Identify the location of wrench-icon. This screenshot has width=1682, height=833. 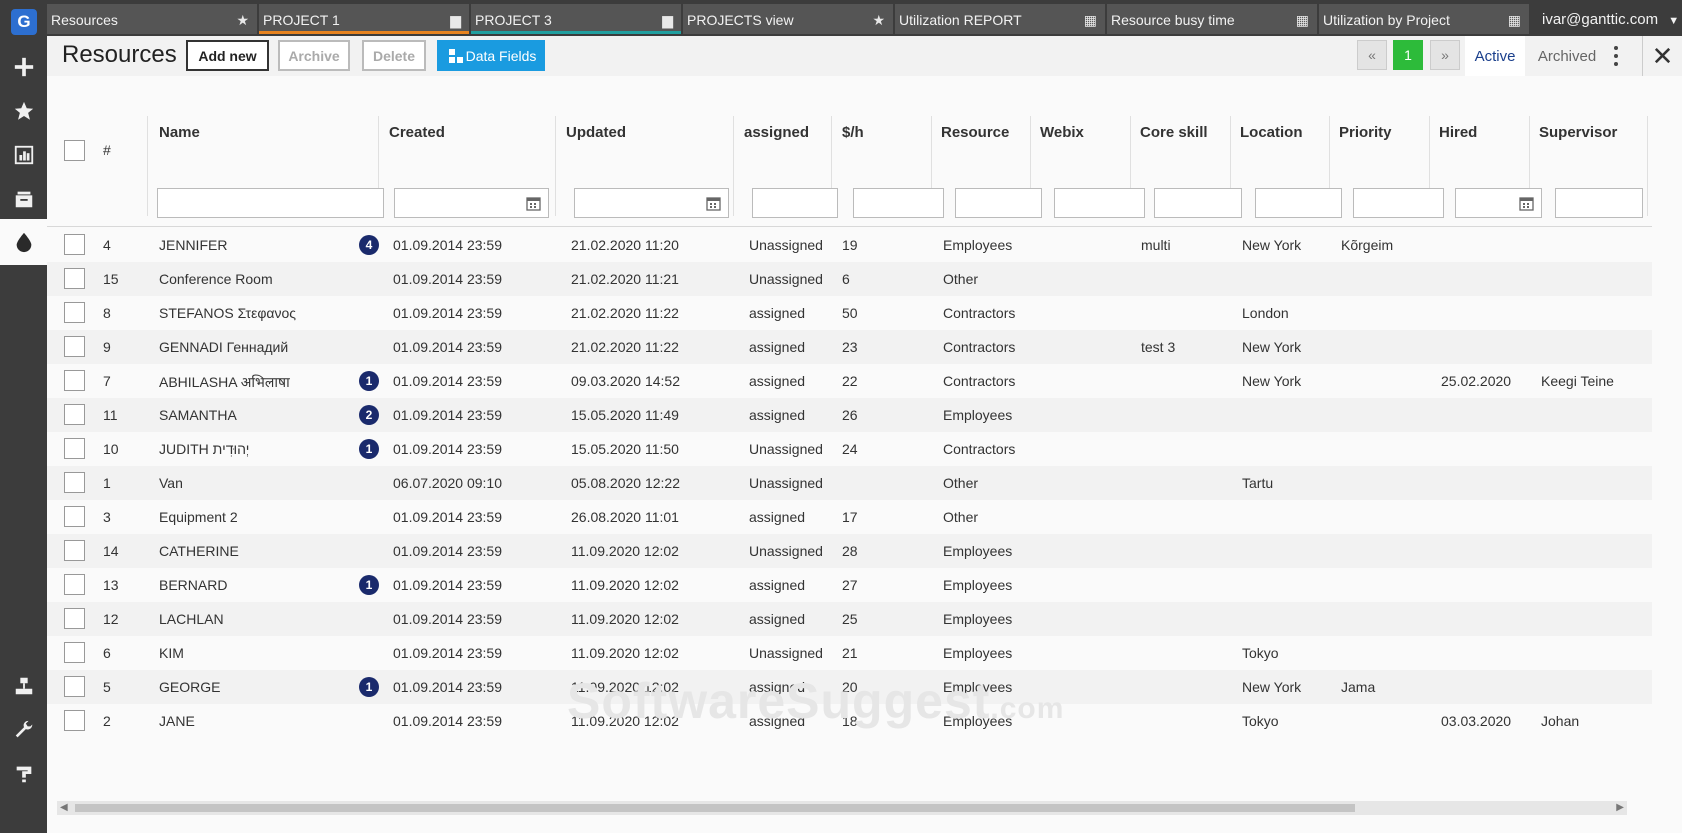
(23, 730).